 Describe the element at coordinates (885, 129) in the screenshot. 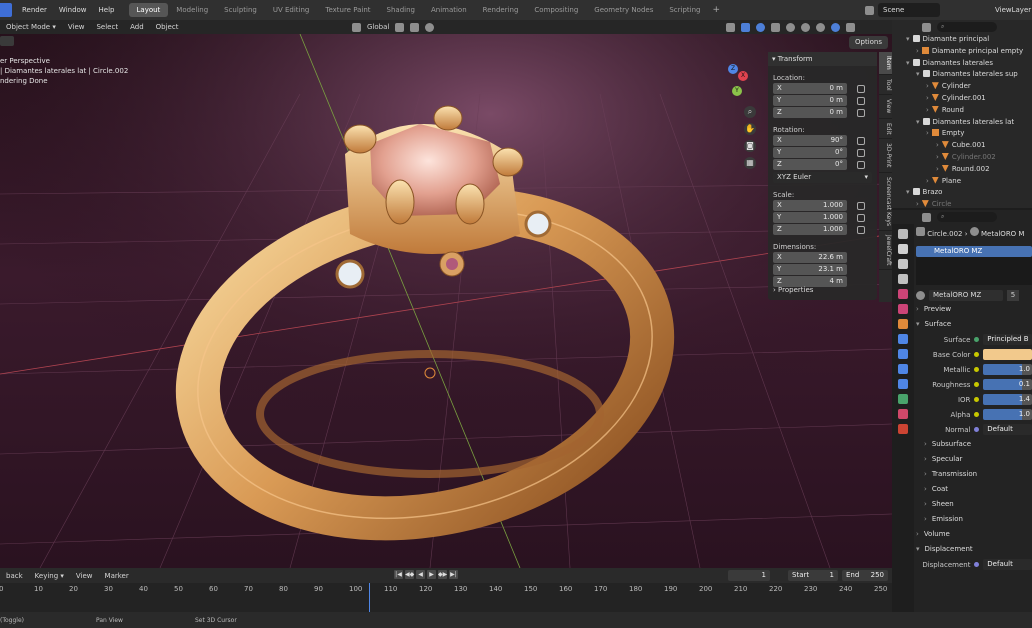

I see `tab-edit: Edit` at that location.